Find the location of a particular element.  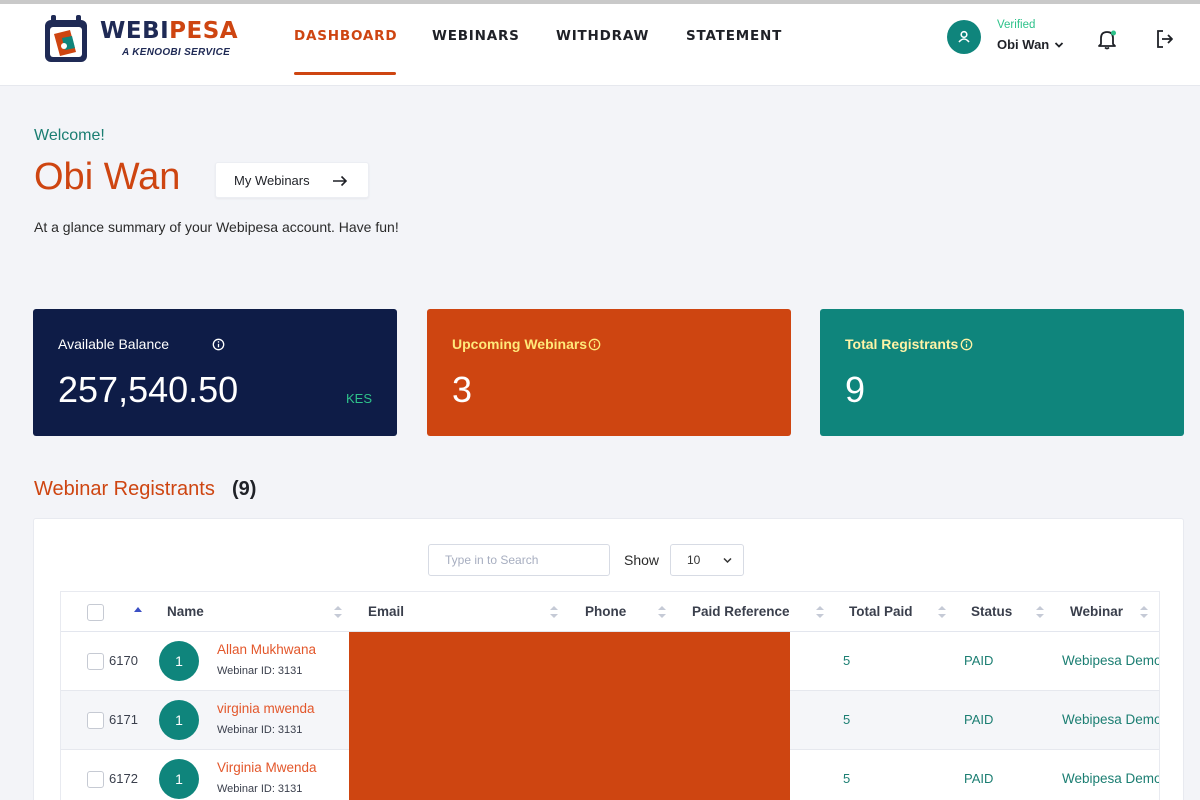

available-balance-card: Available Balance 257,540.50 KES is located at coordinates (215, 372).